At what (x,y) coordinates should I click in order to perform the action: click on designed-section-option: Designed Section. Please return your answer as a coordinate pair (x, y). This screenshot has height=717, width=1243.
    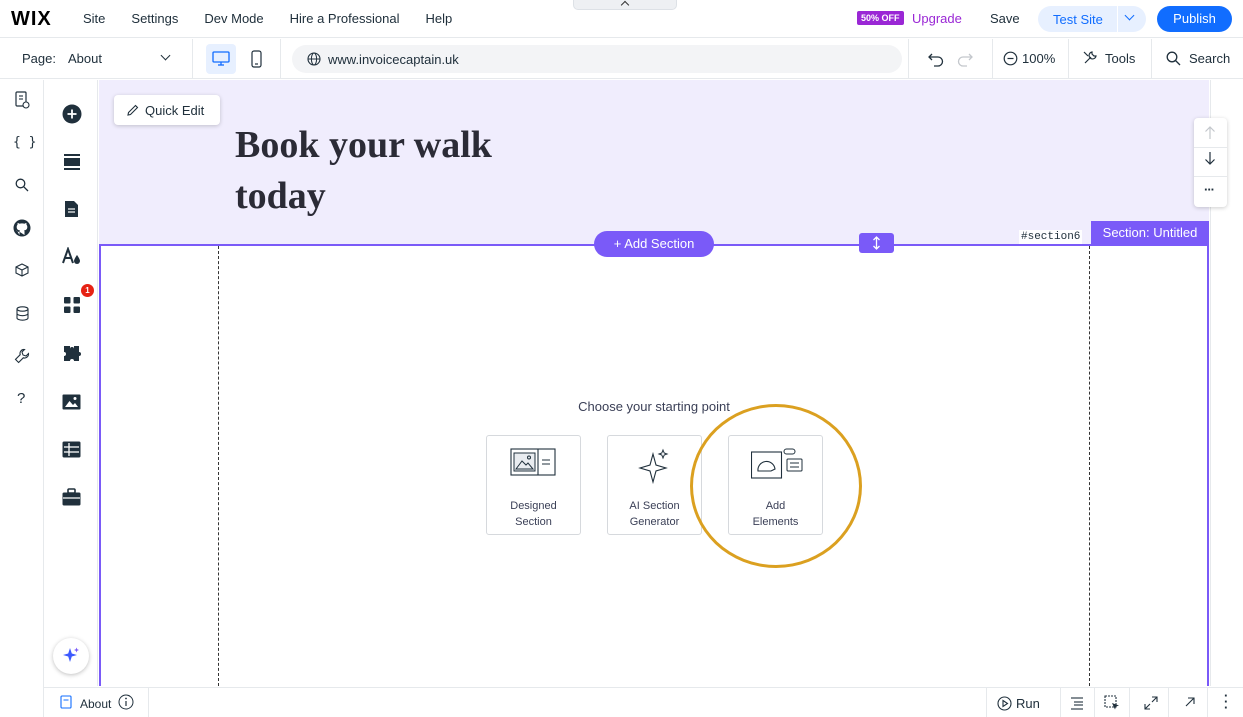
    Looking at the image, I should click on (533, 485).